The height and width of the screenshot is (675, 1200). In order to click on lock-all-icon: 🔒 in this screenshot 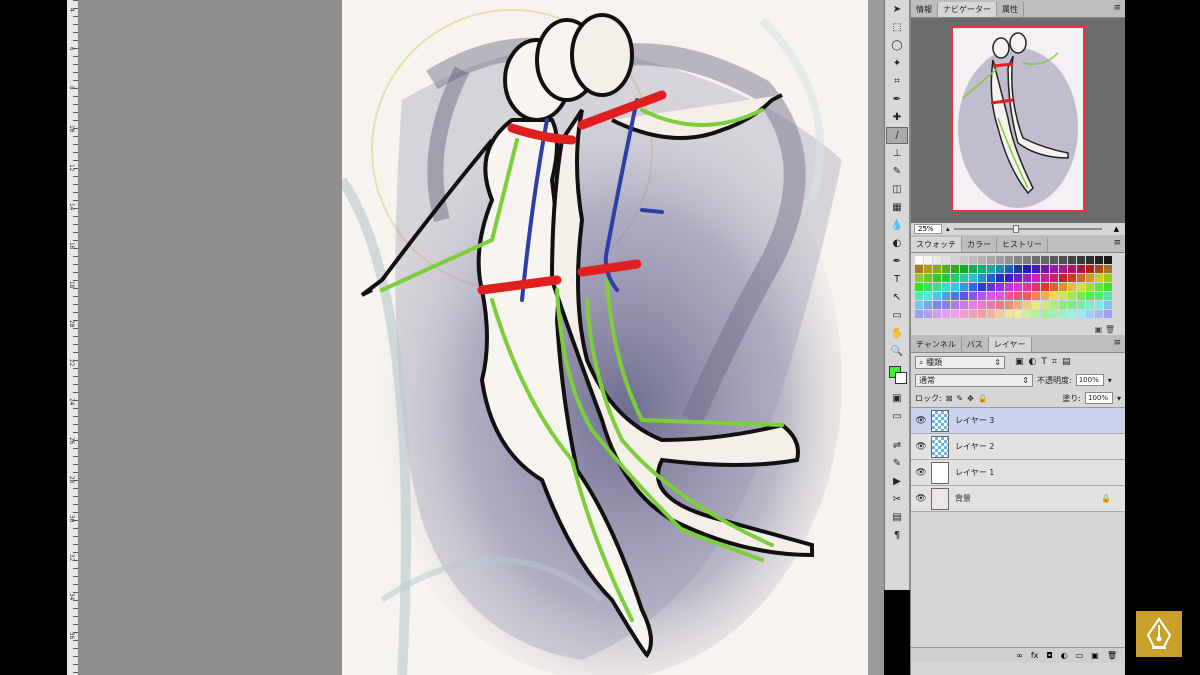, I will do `click(983, 398)`.